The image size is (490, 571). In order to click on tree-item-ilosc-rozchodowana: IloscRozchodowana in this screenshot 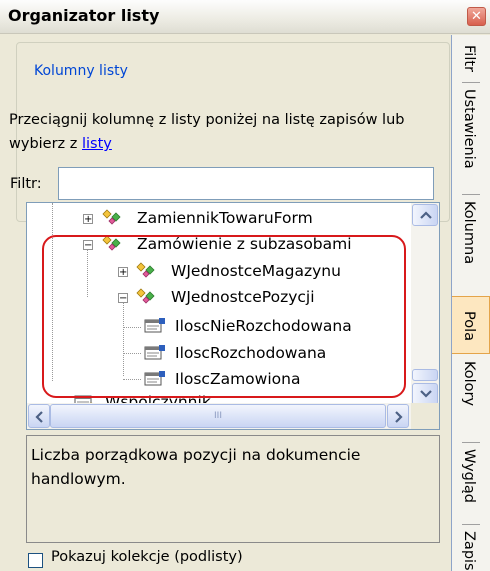, I will do `click(219, 353)`.